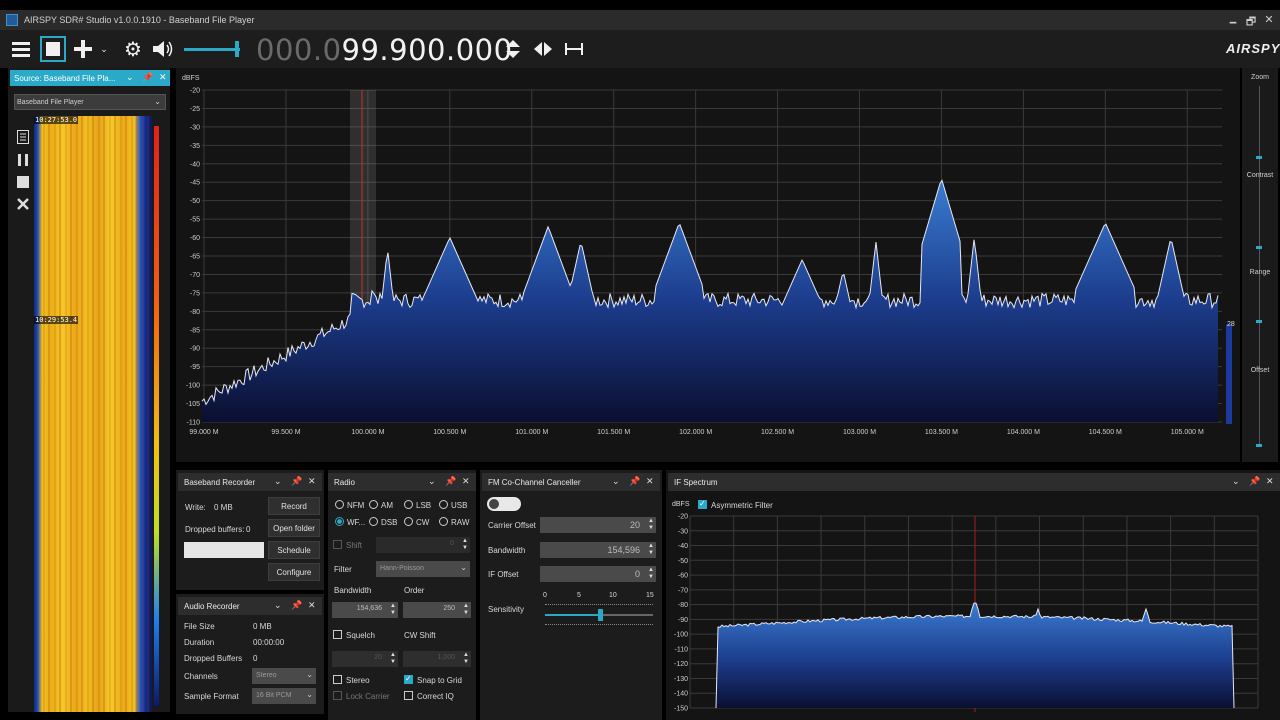 Image resolution: width=1280 pixels, height=720 pixels. What do you see at coordinates (373, 504) in the screenshot?
I see `mode-radio-am` at bounding box center [373, 504].